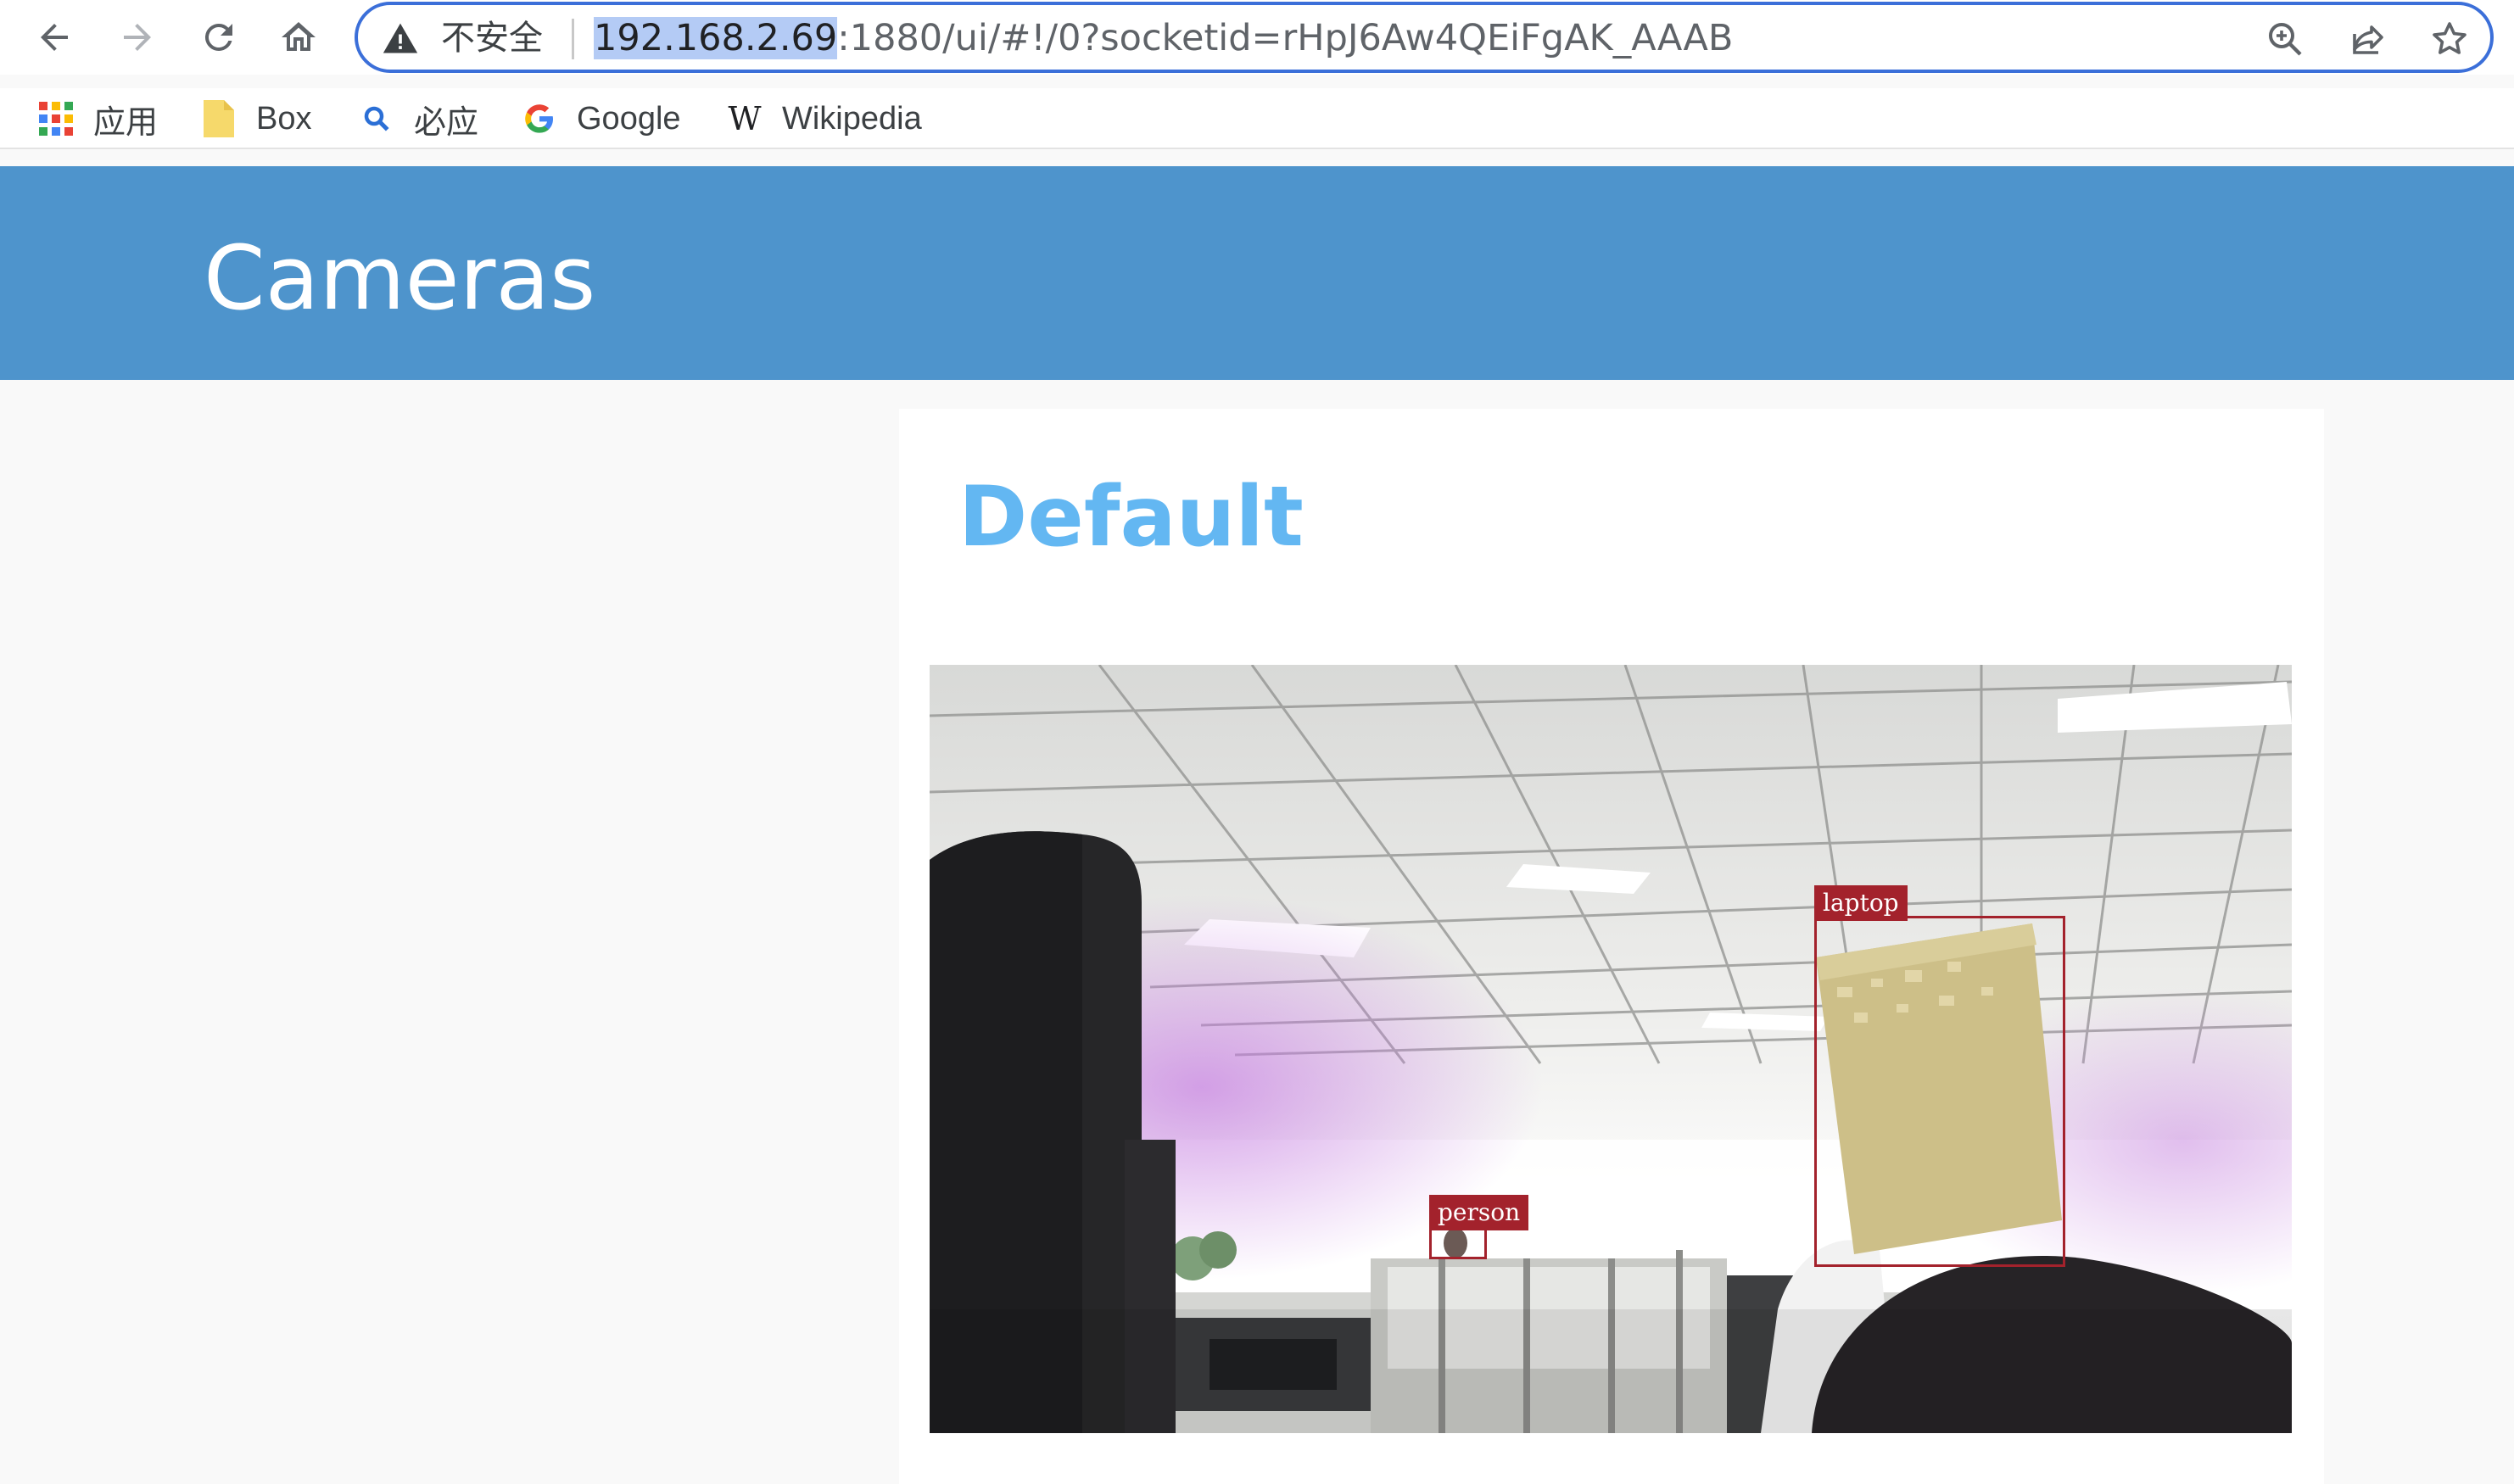 The height and width of the screenshot is (1484, 2514). Describe the element at coordinates (446, 123) in the screenshot. I see `bookmark-label: 必应` at that location.